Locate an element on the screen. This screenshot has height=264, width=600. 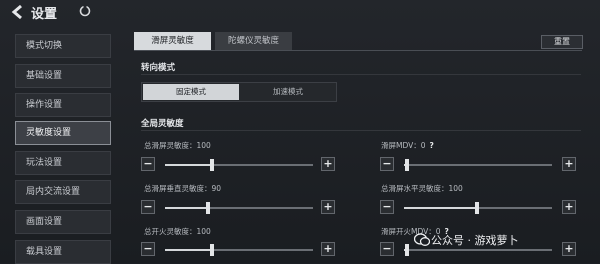
total-swipe-slider is located at coordinates (239, 165).